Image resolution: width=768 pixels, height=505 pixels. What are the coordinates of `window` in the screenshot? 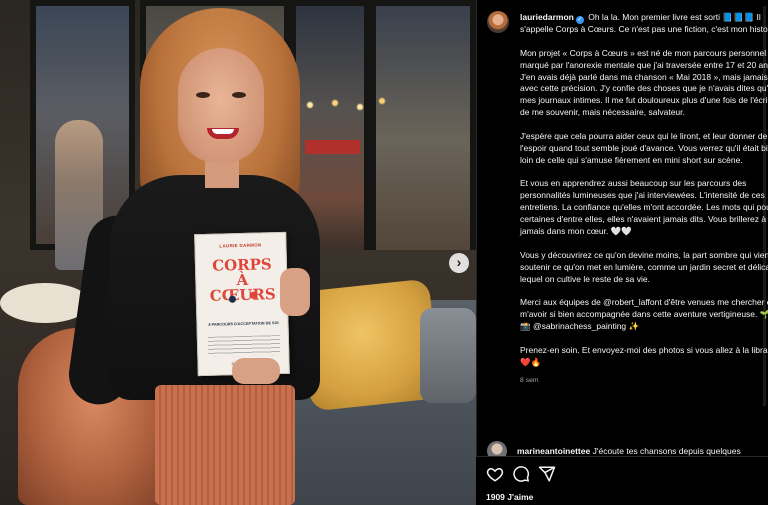 It's located at (423, 140).